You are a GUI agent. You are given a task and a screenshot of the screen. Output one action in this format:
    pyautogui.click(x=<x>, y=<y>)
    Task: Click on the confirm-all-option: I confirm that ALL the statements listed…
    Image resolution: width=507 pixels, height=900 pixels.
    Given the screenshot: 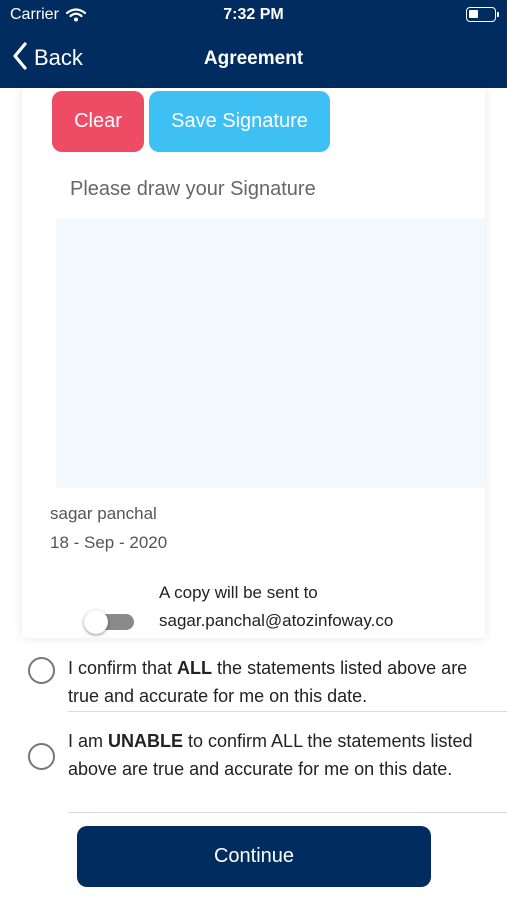 What is the action you would take?
    pyautogui.click(x=253, y=682)
    